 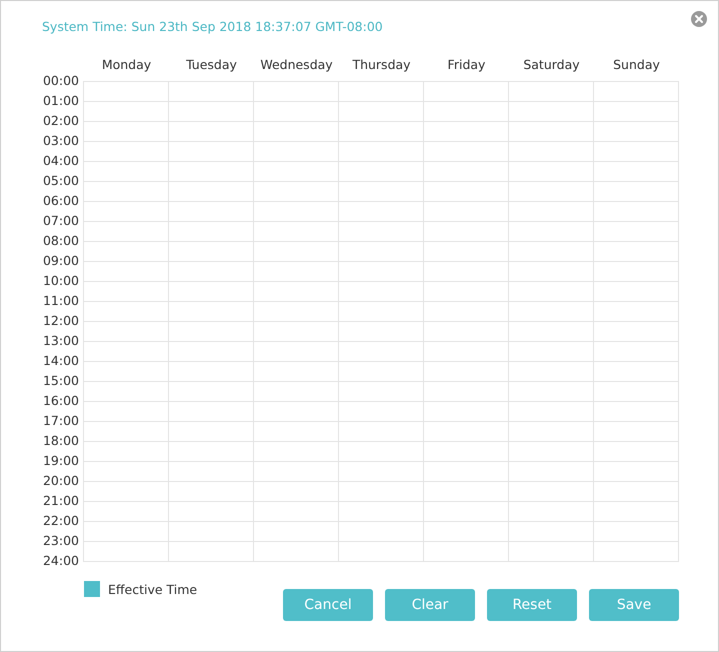 What do you see at coordinates (381, 65) in the screenshot?
I see `day-header: Thursday` at bounding box center [381, 65].